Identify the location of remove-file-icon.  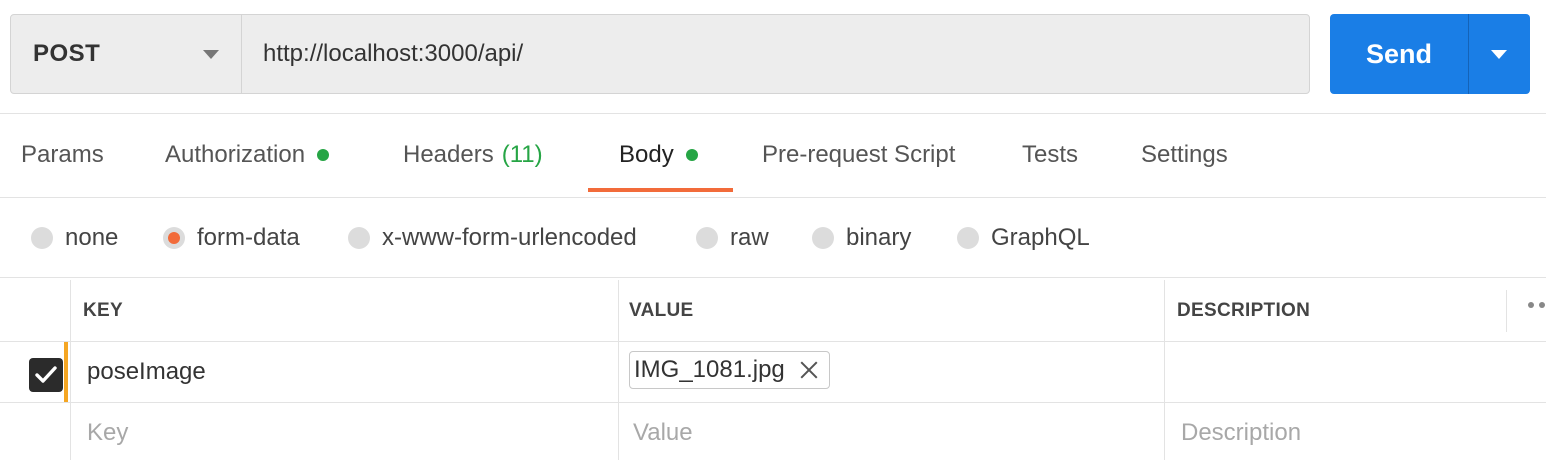
(809, 370).